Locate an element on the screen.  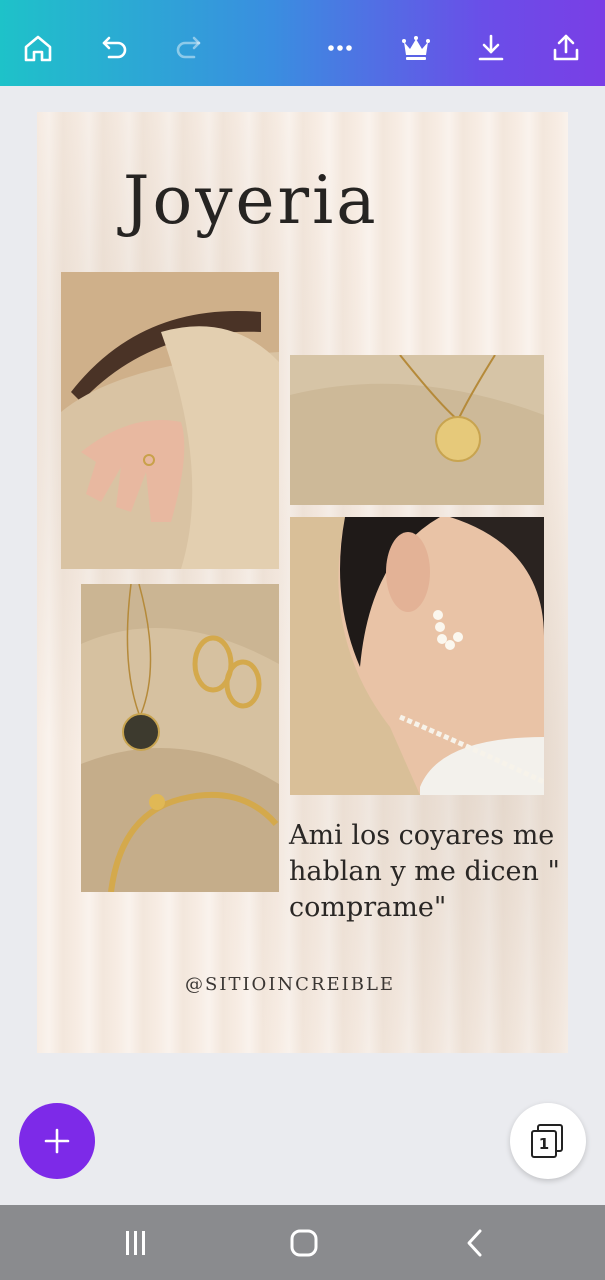
share-icon is located at coordinates (566, 47).